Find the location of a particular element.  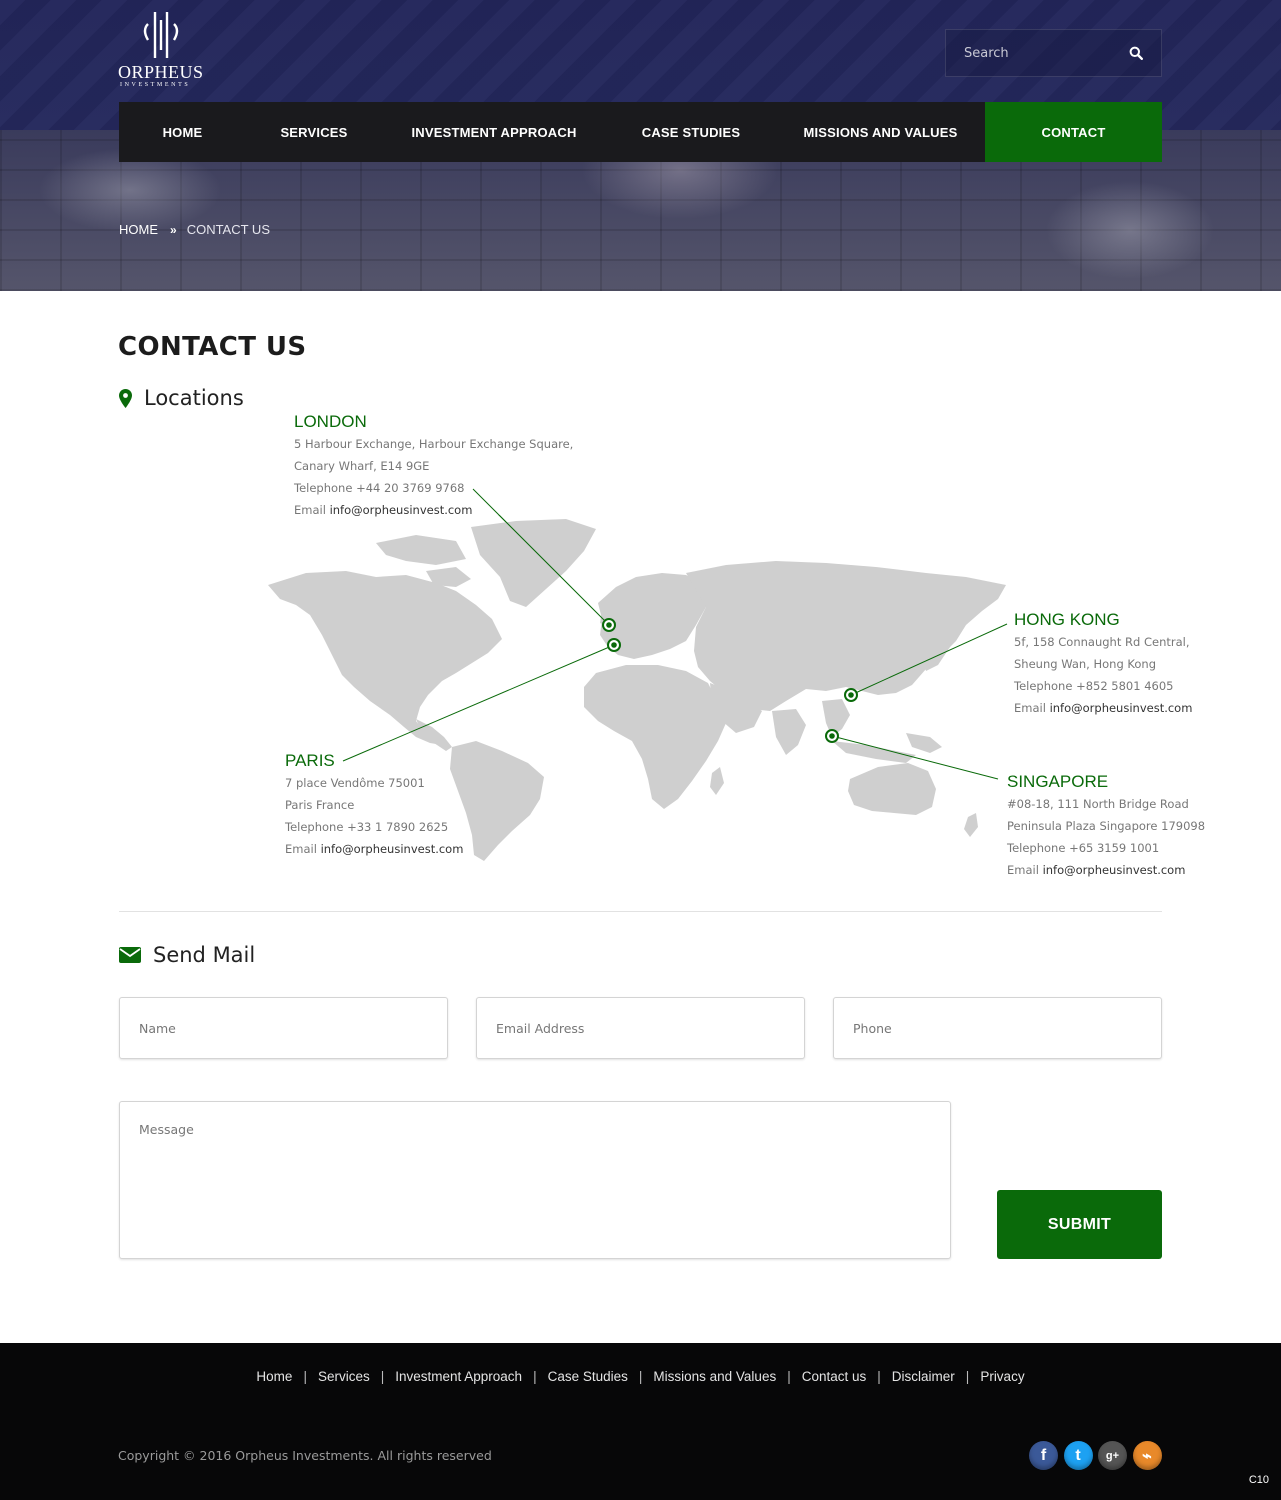

facebook-icon: f is located at coordinates (1043, 1455).